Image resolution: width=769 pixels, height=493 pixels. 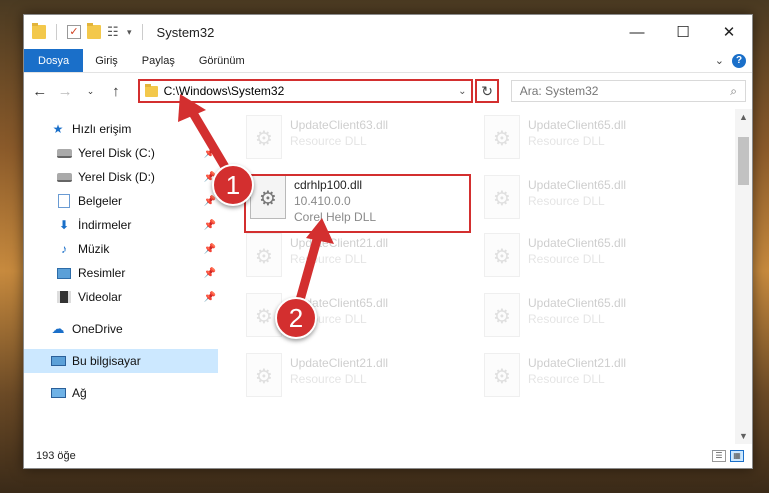 I want to click on address-bar: C:\Windows\System32 ⌄, so click(x=305, y=91).